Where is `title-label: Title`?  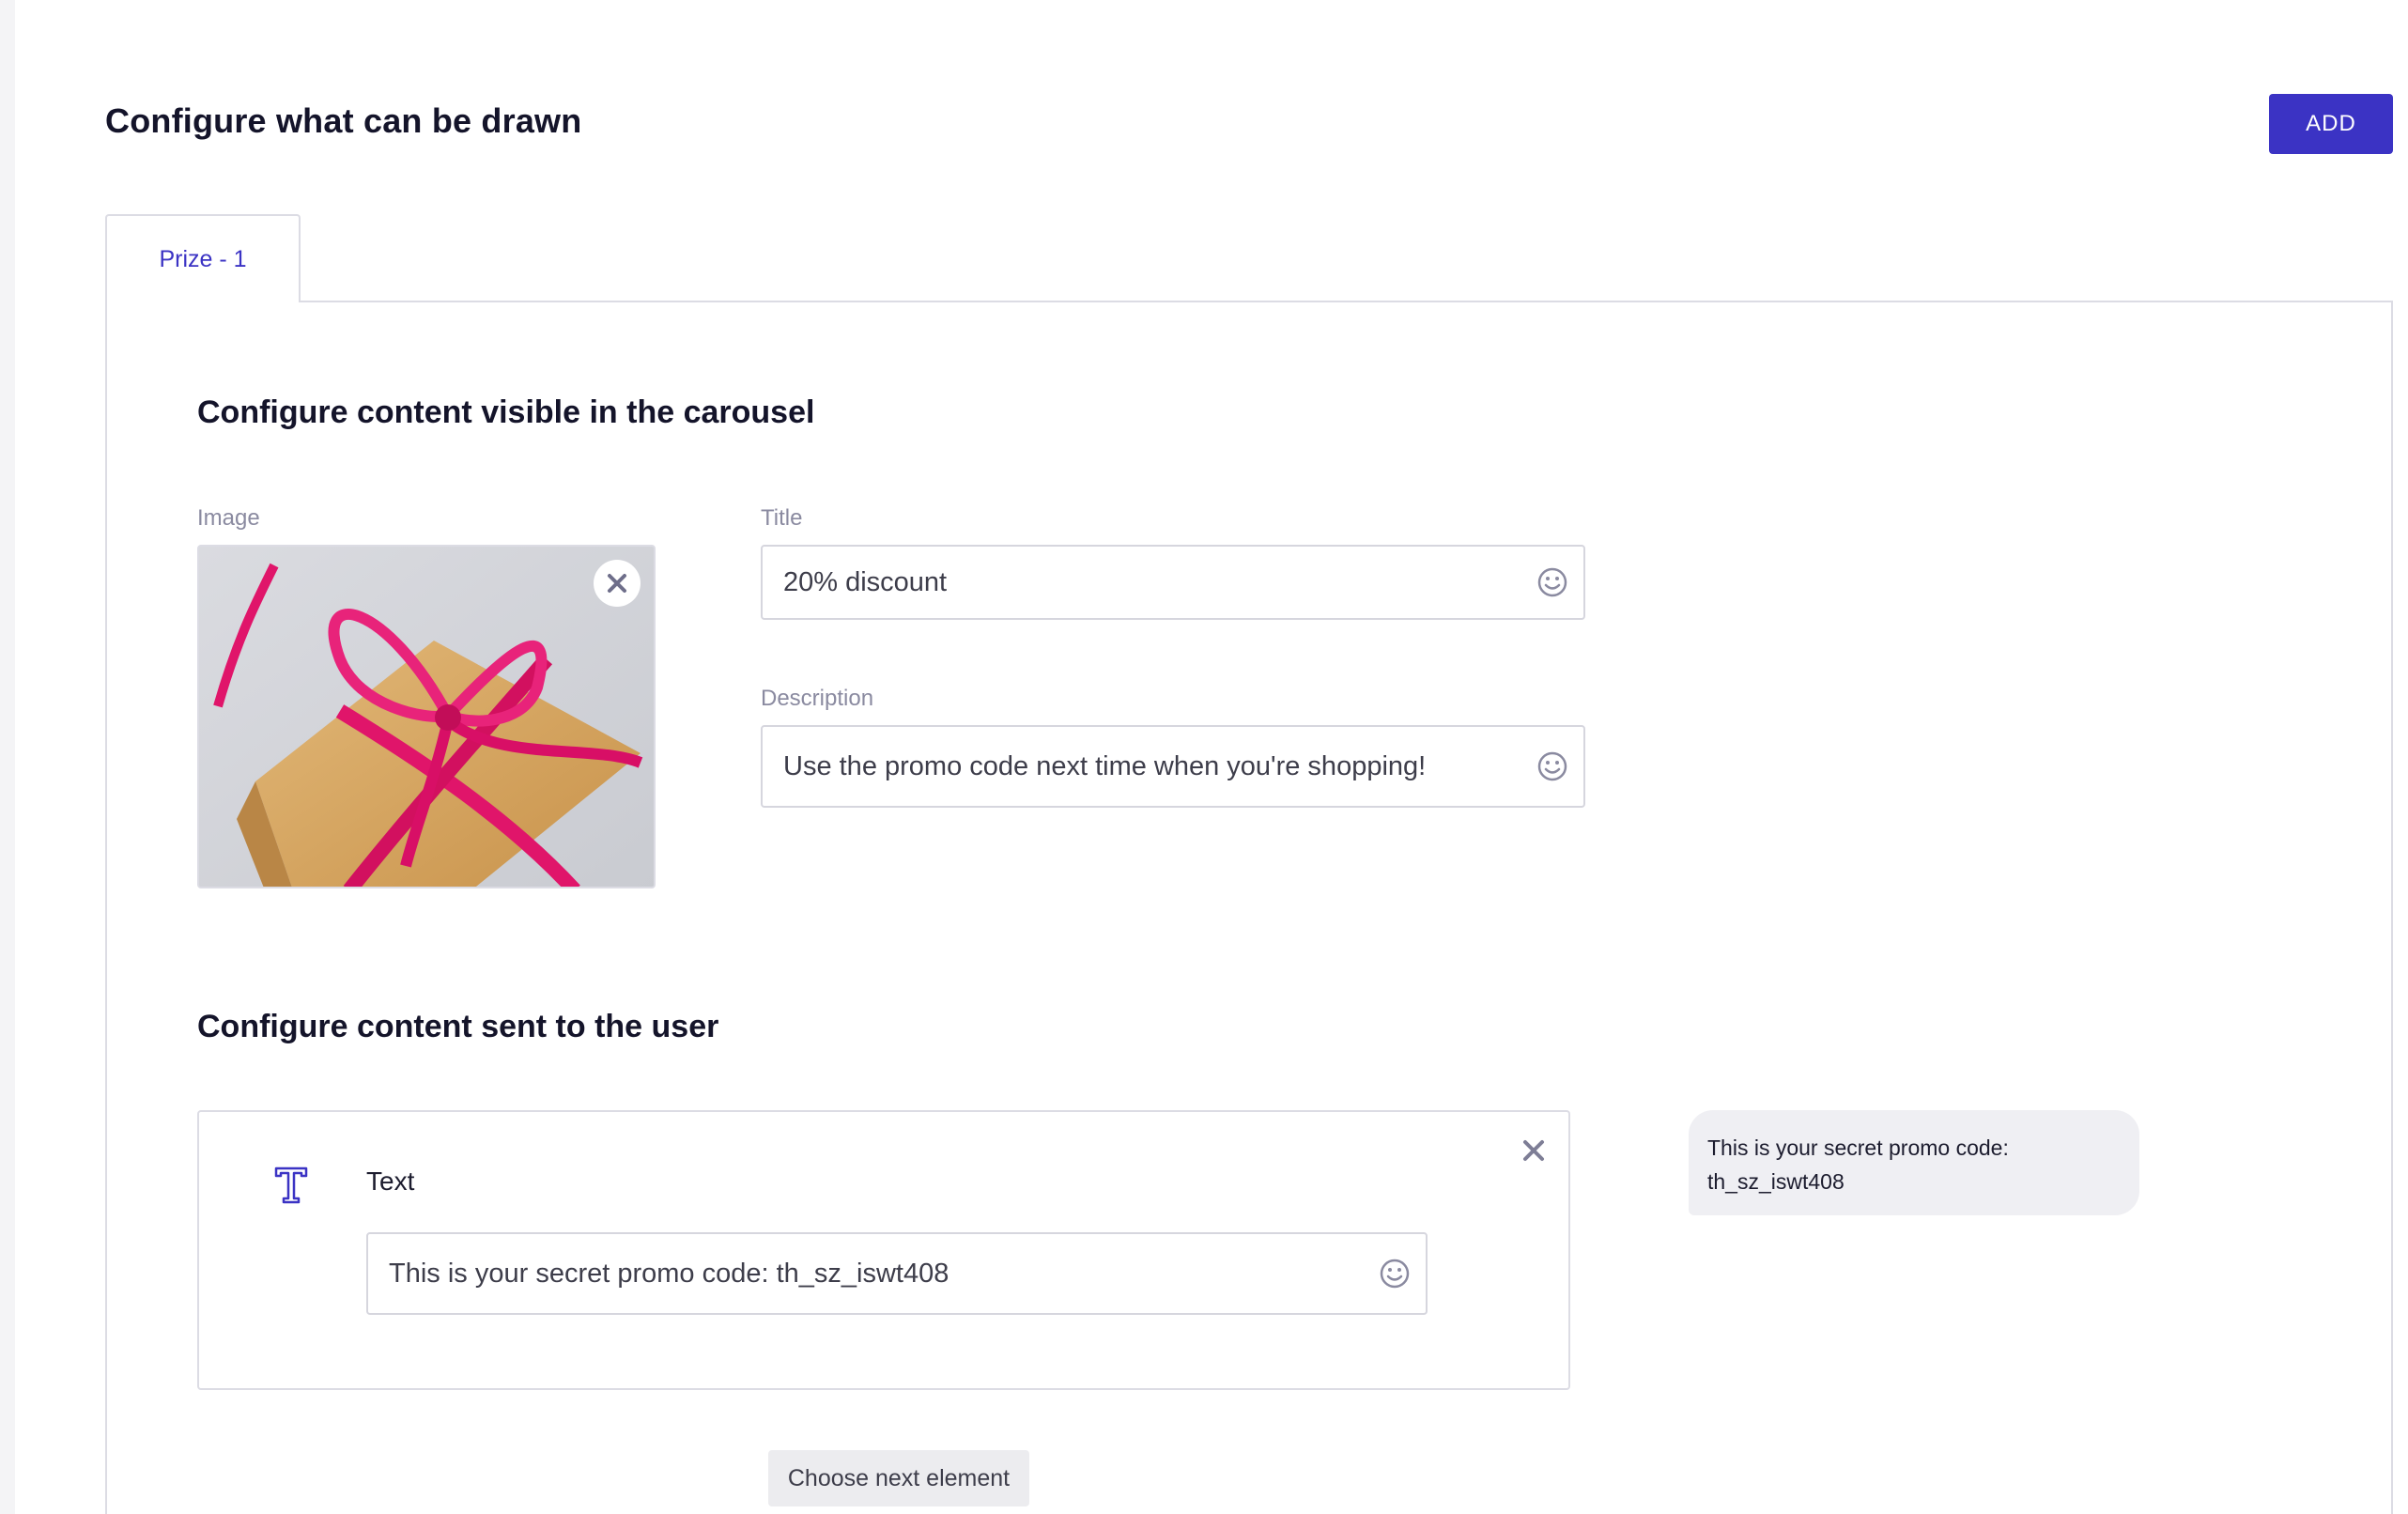
title-label: Title is located at coordinates (782, 518).